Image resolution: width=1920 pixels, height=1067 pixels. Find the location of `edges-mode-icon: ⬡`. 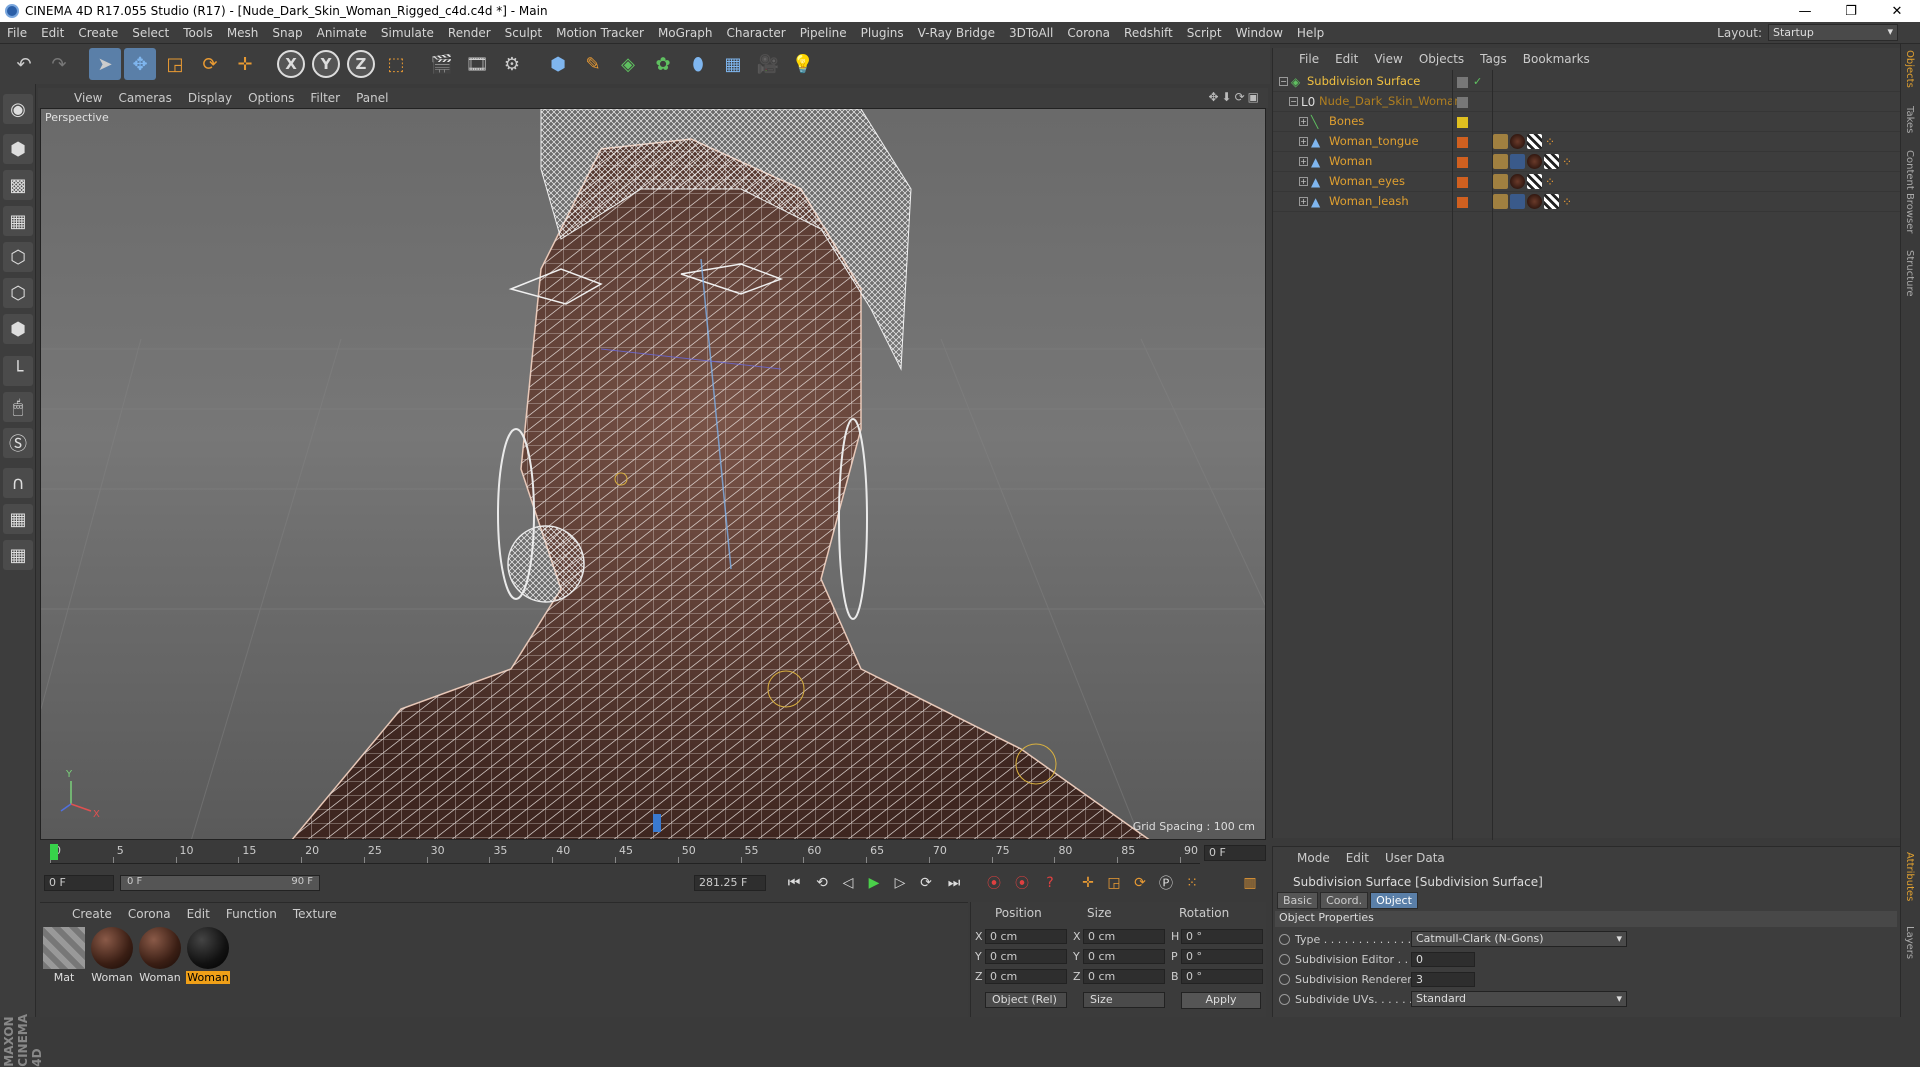

edges-mode-icon: ⬡ is located at coordinates (18, 293).